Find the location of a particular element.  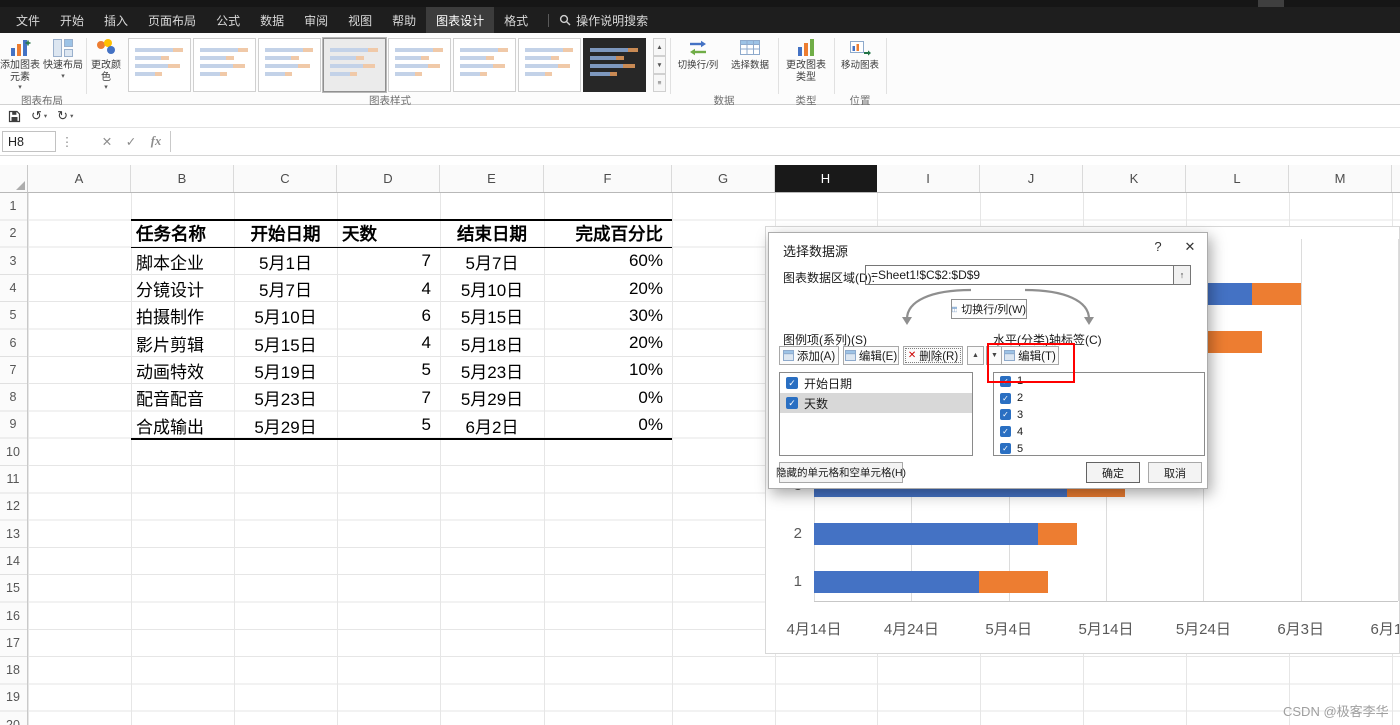

row-header-8: 8 is located at coordinates (13, 397).